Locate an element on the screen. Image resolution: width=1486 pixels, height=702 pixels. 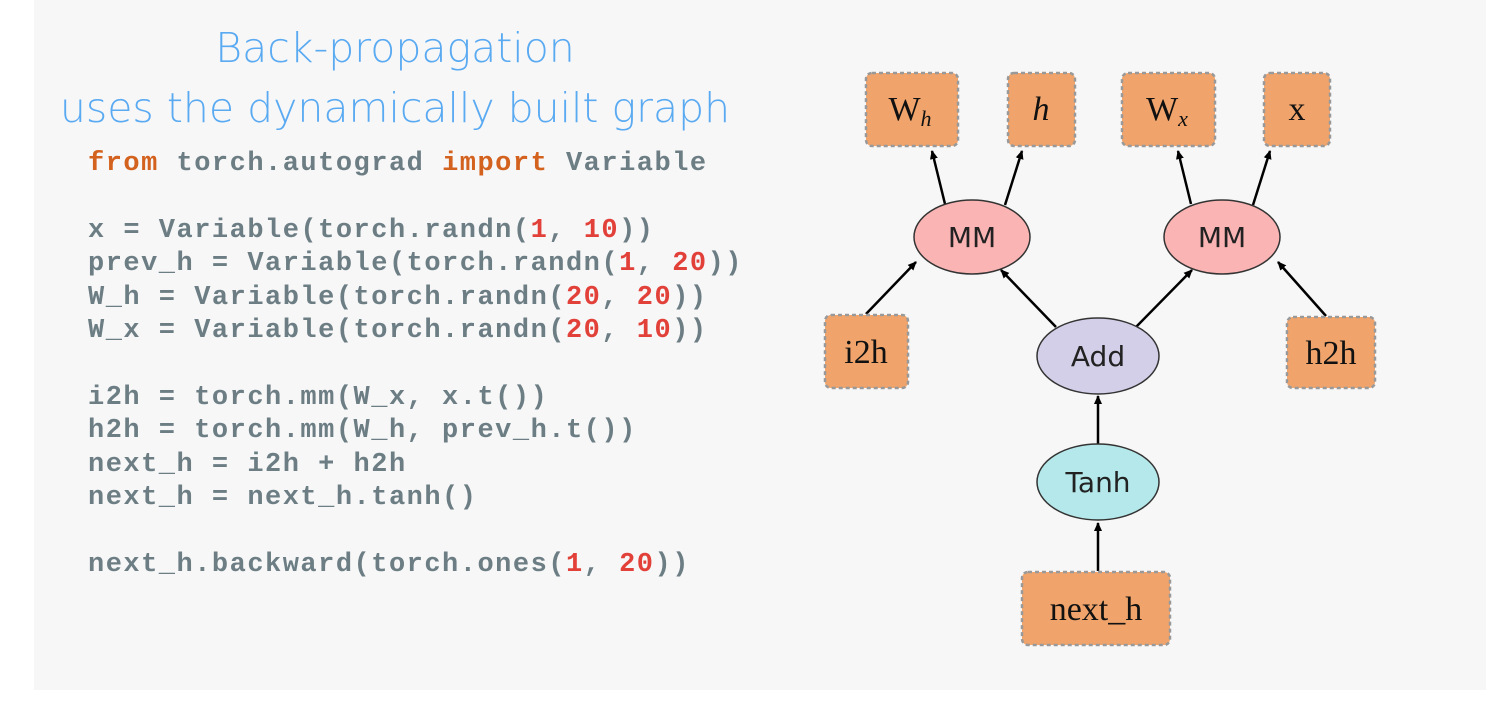
node-next-h: next_h is located at coordinates (1096, 608).